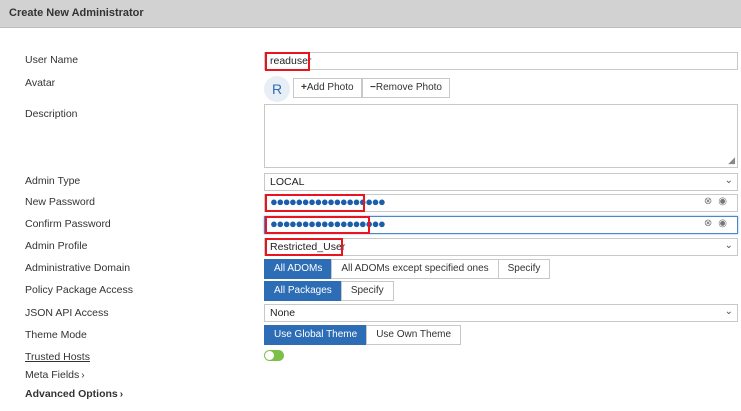  I want to click on json-api-access-select: None ⌄, so click(501, 313).